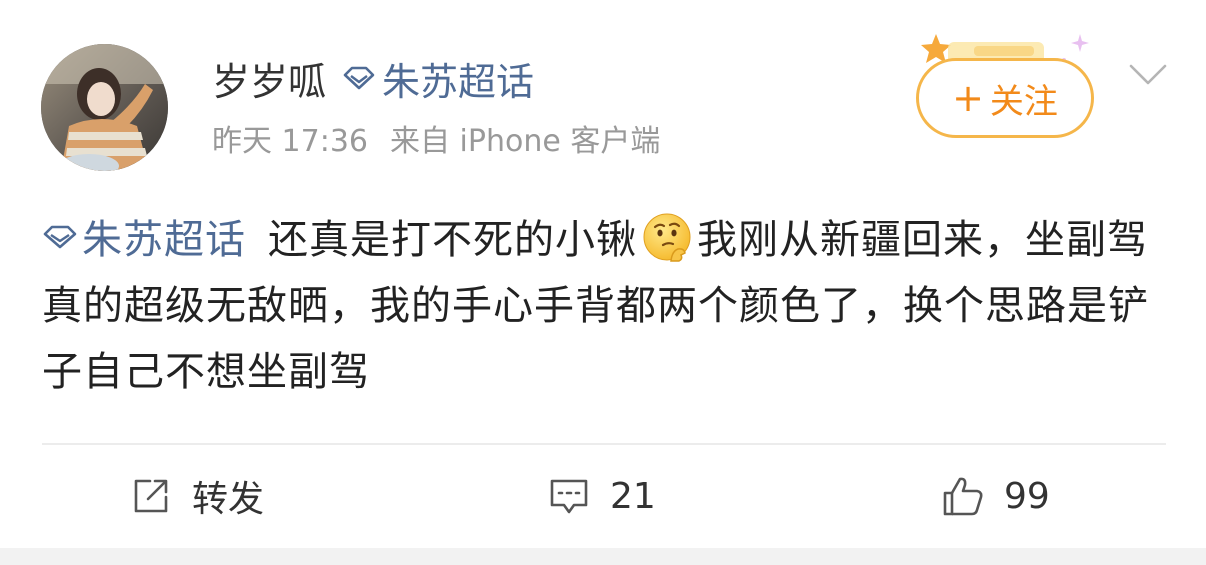  What do you see at coordinates (151, 496) in the screenshot?
I see `repost-edit-icon` at bounding box center [151, 496].